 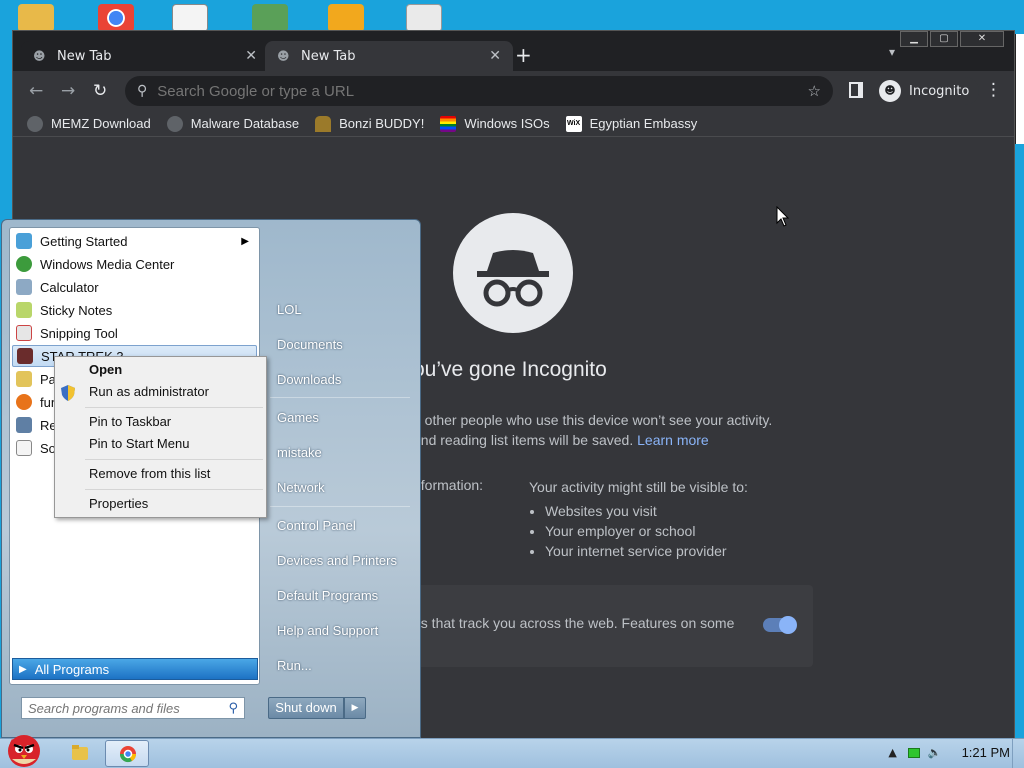 What do you see at coordinates (134, 287) in the screenshot?
I see `program-calculator: Calculator` at bounding box center [134, 287].